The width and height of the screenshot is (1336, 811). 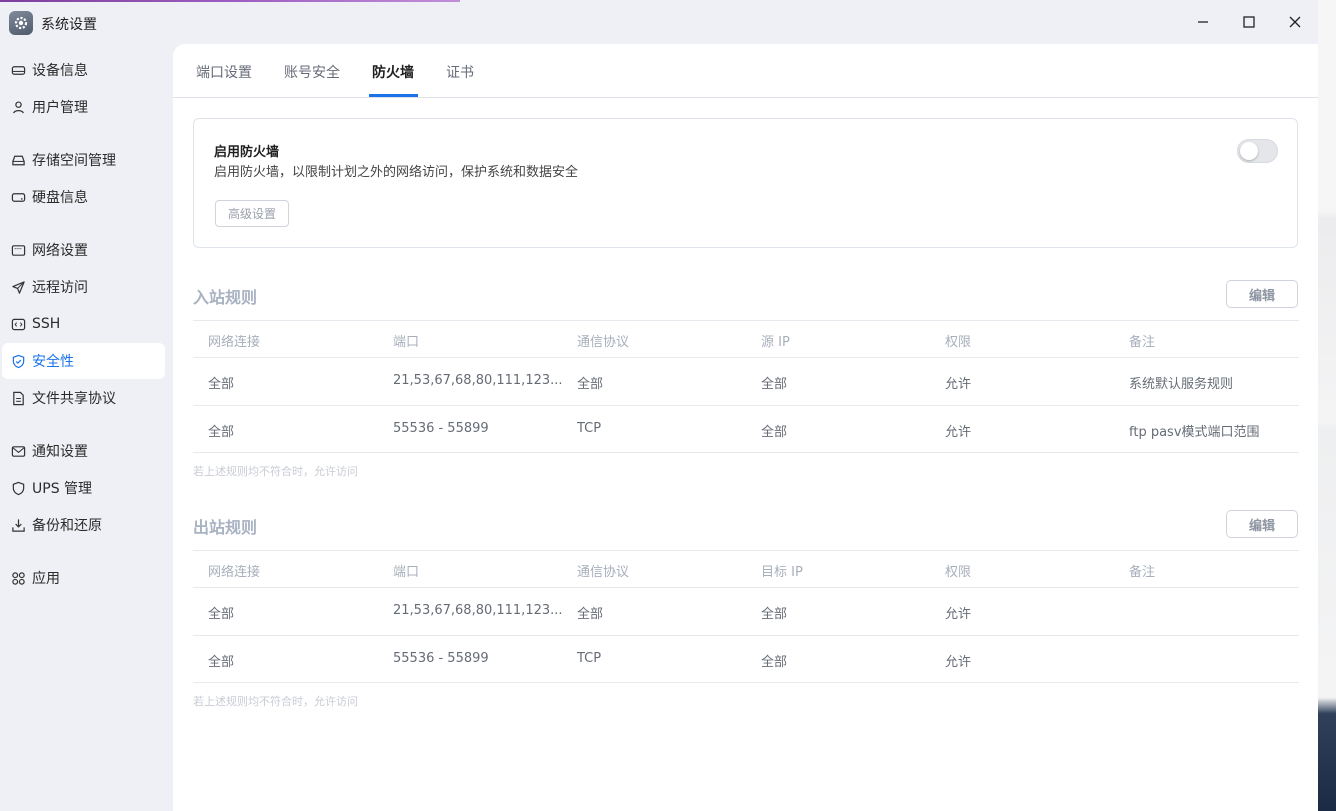 I want to click on close-button, so click(x=1295, y=22).